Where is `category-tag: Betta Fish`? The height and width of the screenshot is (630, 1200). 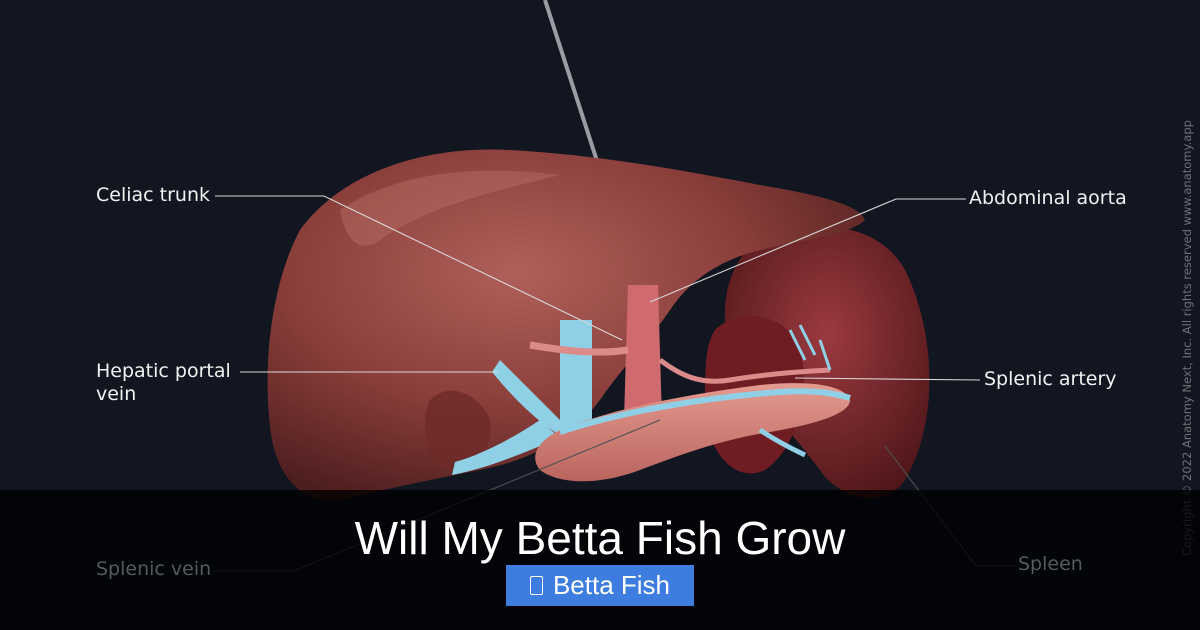 category-tag: Betta Fish is located at coordinates (600, 585).